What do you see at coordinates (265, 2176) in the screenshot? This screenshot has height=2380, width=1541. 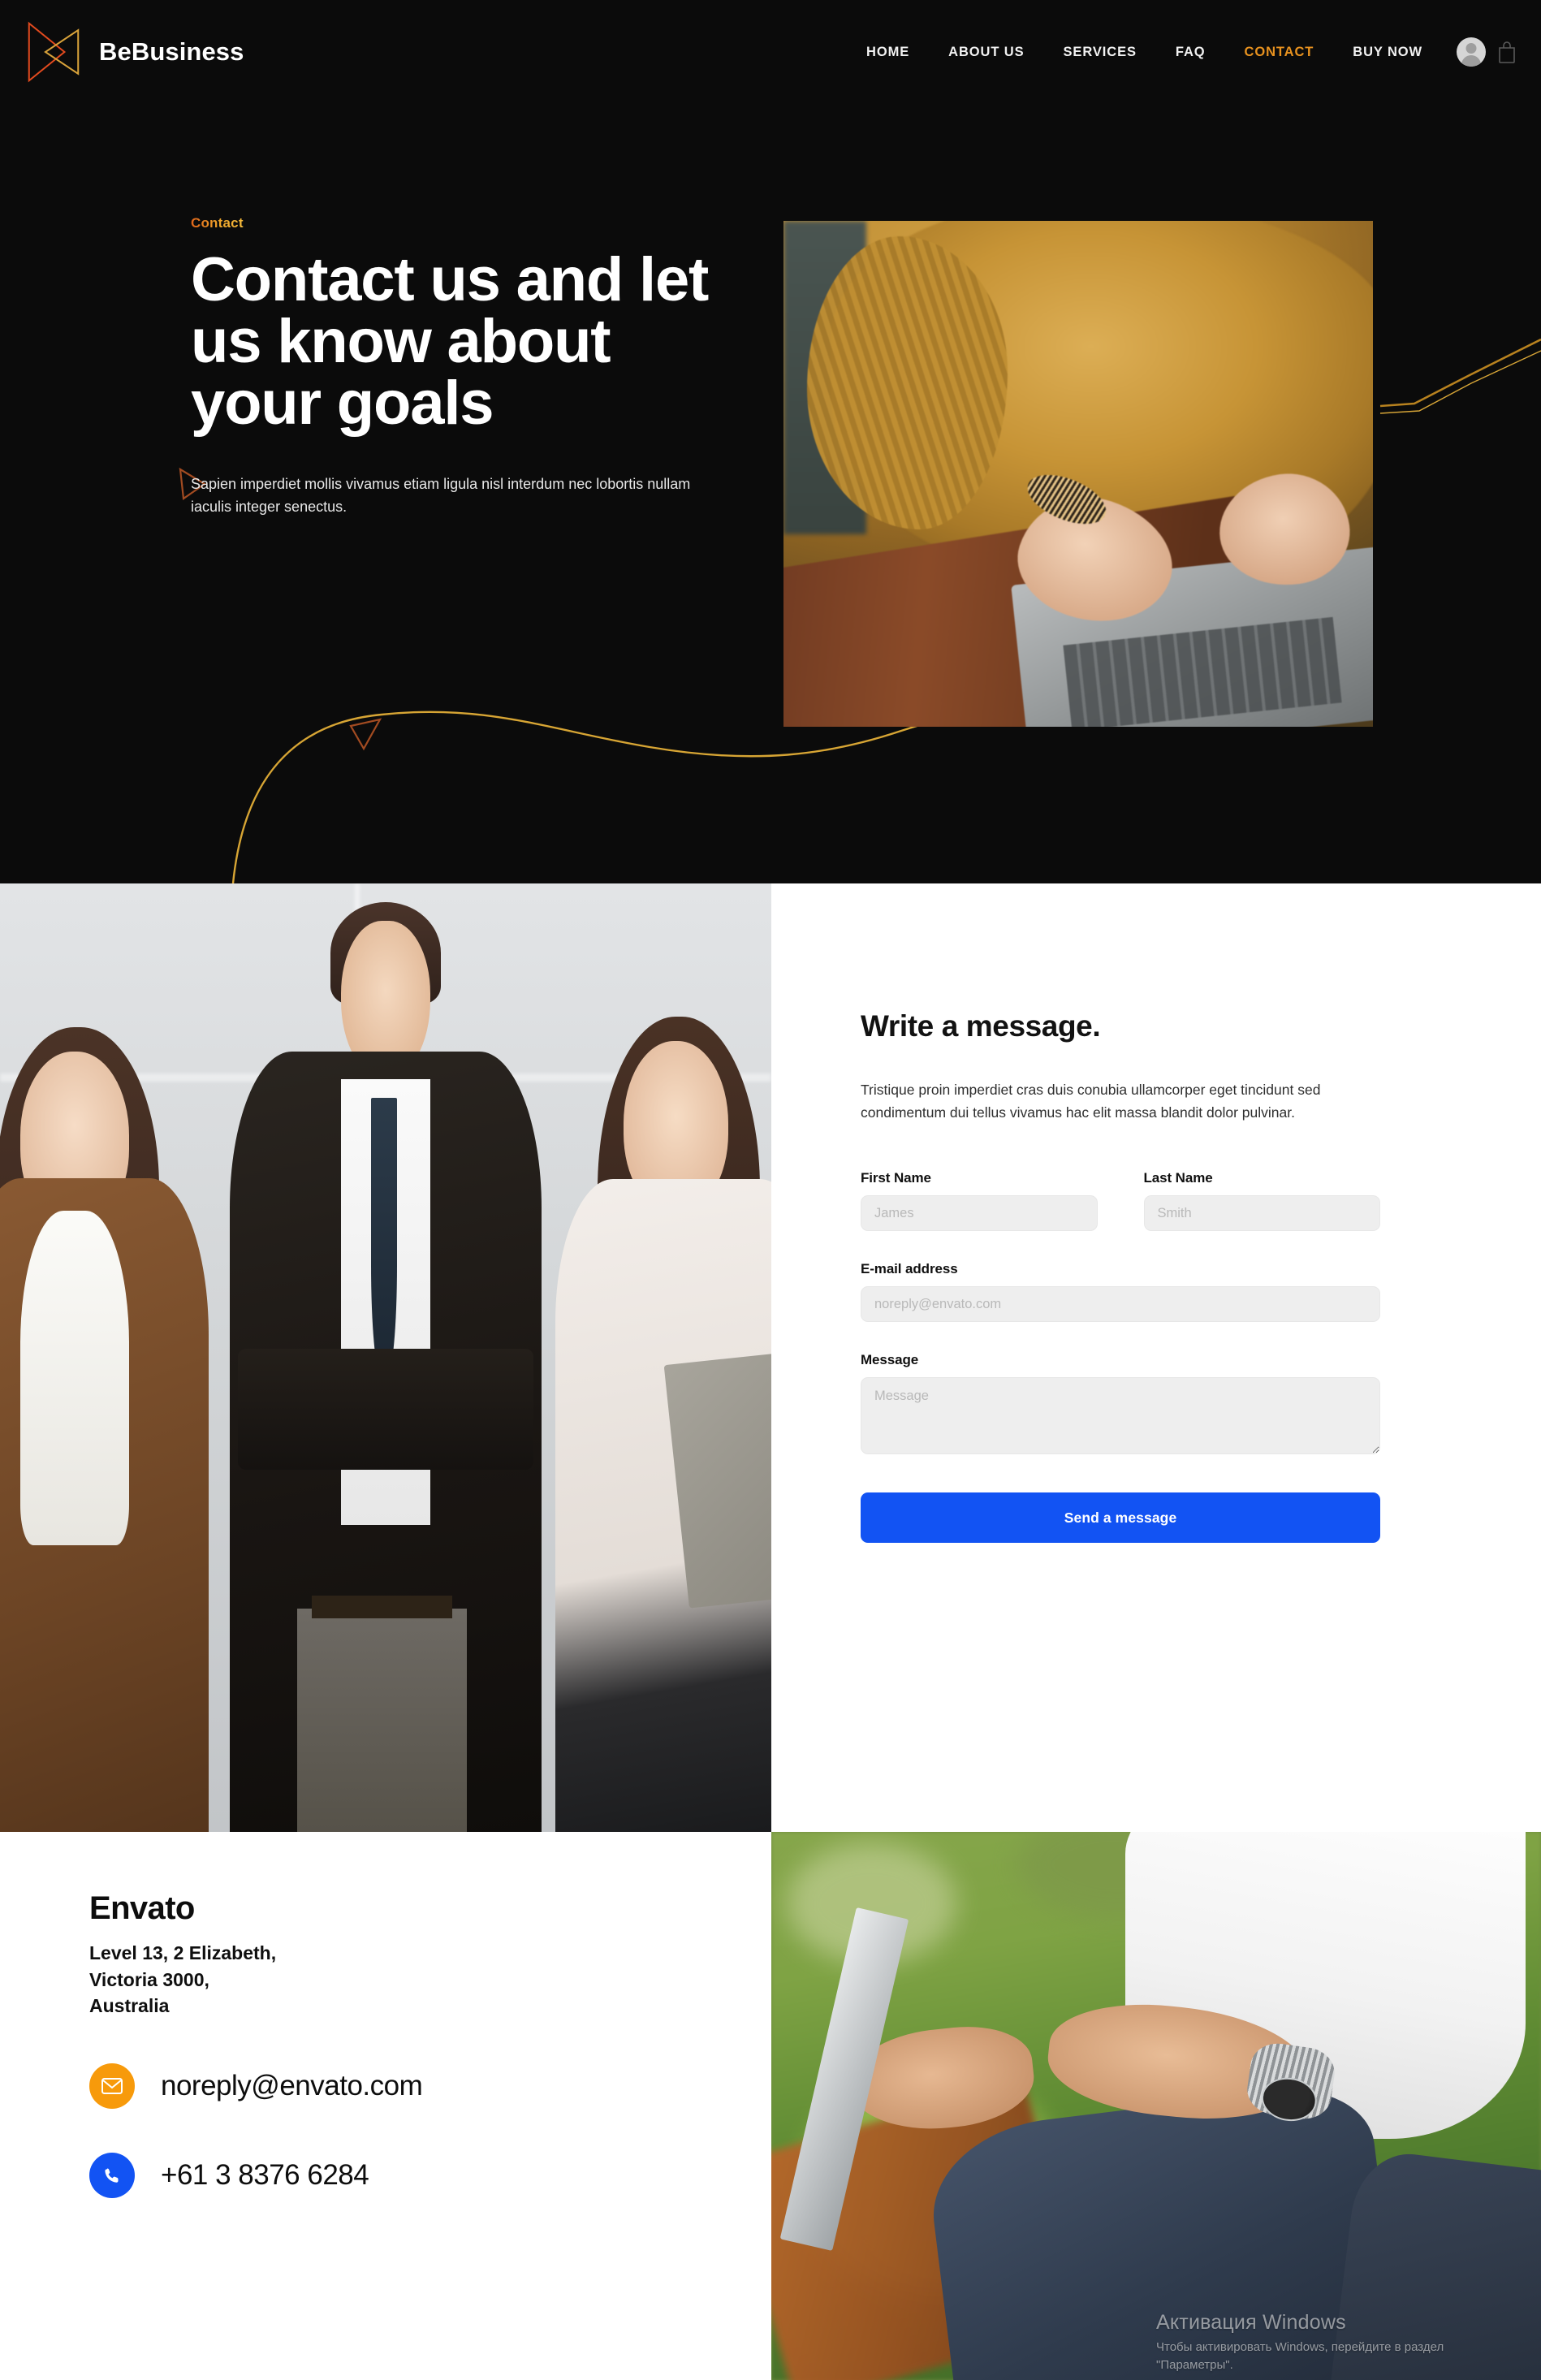 I see `contact-phone-text: +61 3 8376 6284` at bounding box center [265, 2176].